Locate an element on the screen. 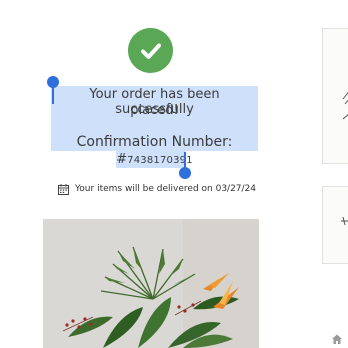 Image resolution: width=348 pixels, height=348 pixels. confirmation-number: #7438170391 is located at coordinates (154, 159).